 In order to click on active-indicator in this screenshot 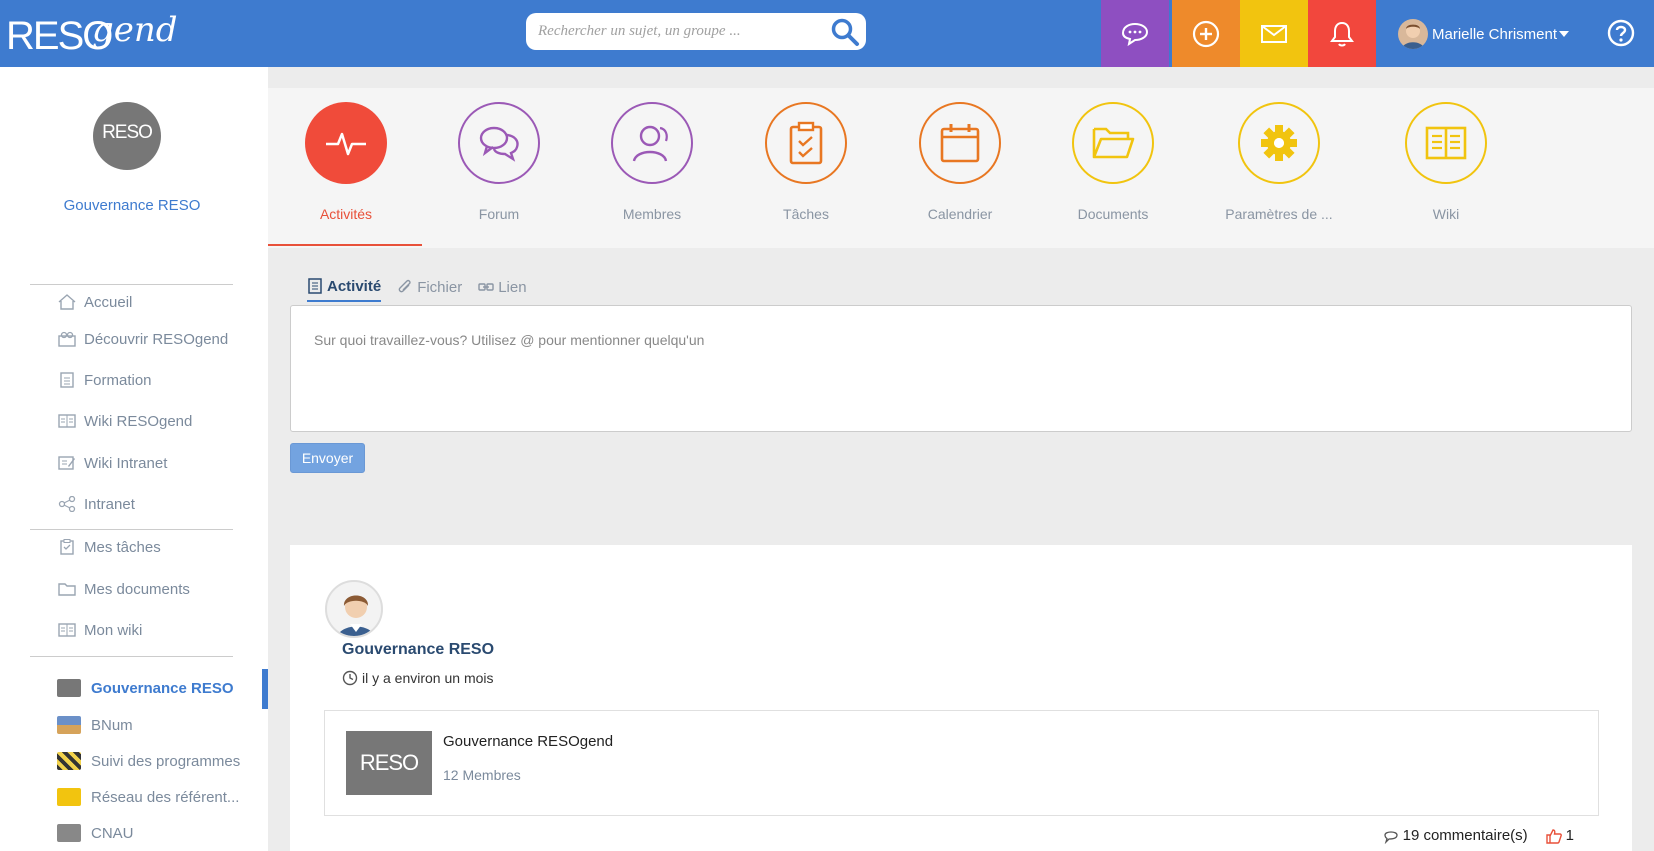, I will do `click(265, 689)`.